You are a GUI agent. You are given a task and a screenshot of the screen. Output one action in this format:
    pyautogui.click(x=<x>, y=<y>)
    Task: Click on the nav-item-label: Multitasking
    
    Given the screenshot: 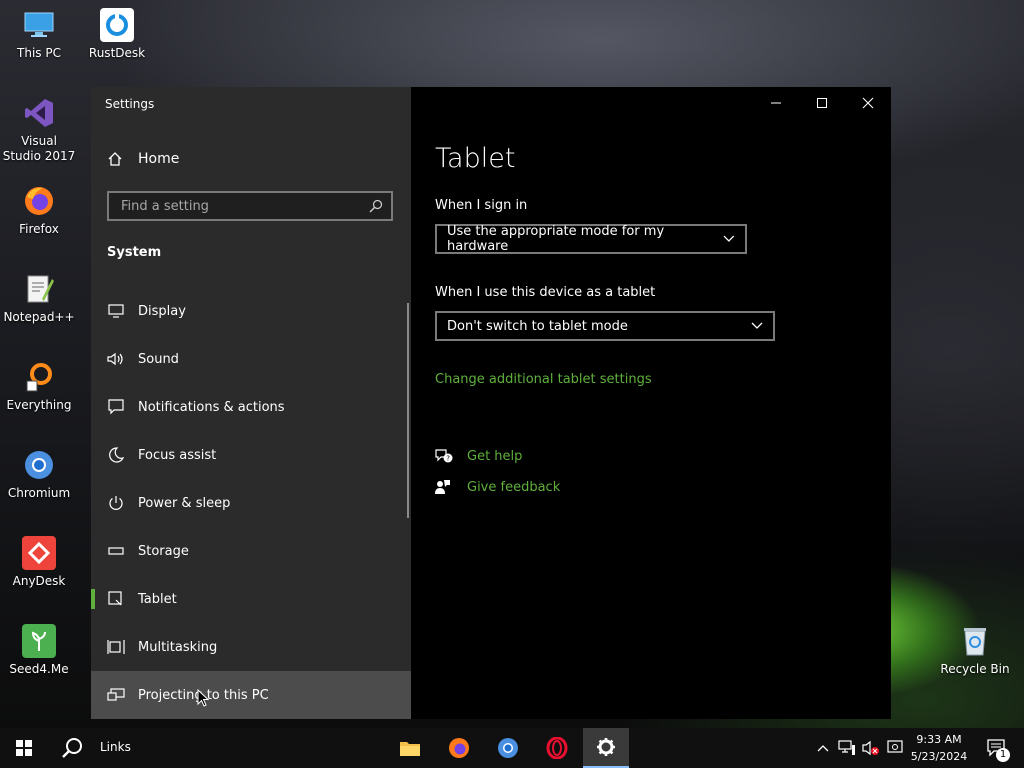 What is the action you would take?
    pyautogui.click(x=178, y=647)
    